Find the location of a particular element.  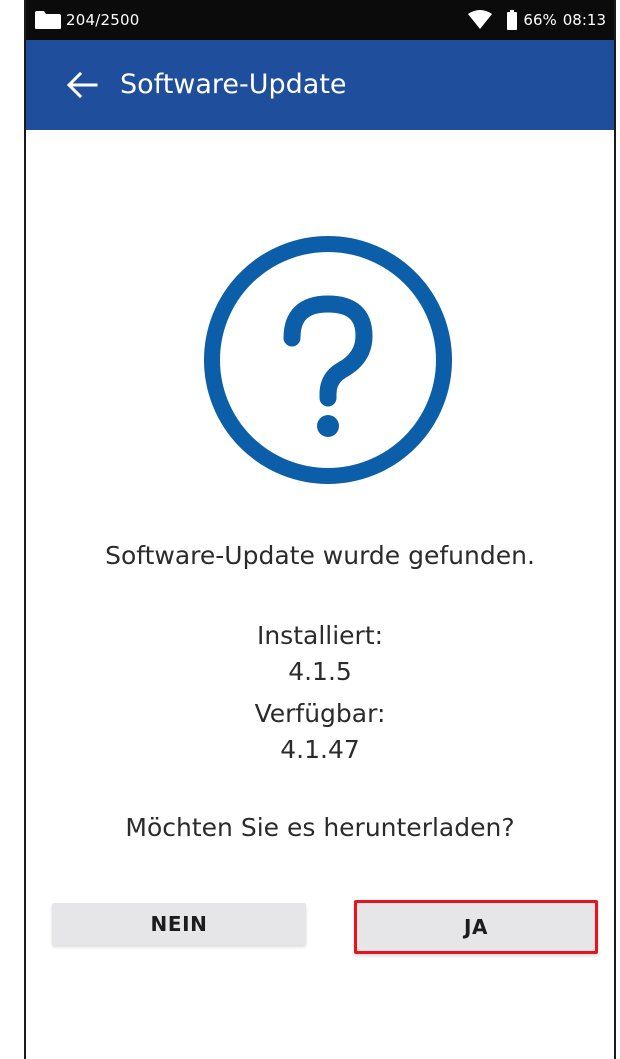

installed-label: Installiert: is located at coordinates (320, 635).